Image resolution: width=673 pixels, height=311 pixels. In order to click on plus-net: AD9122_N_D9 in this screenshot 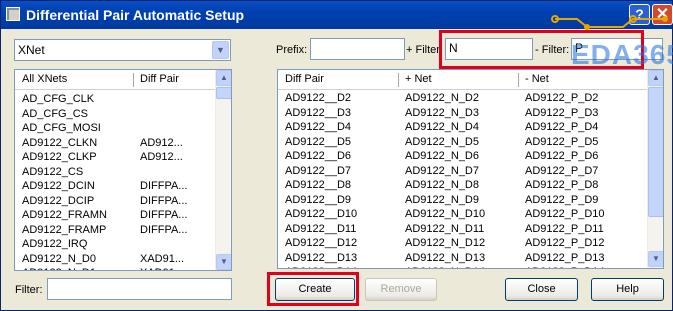, I will do `click(442, 199)`.